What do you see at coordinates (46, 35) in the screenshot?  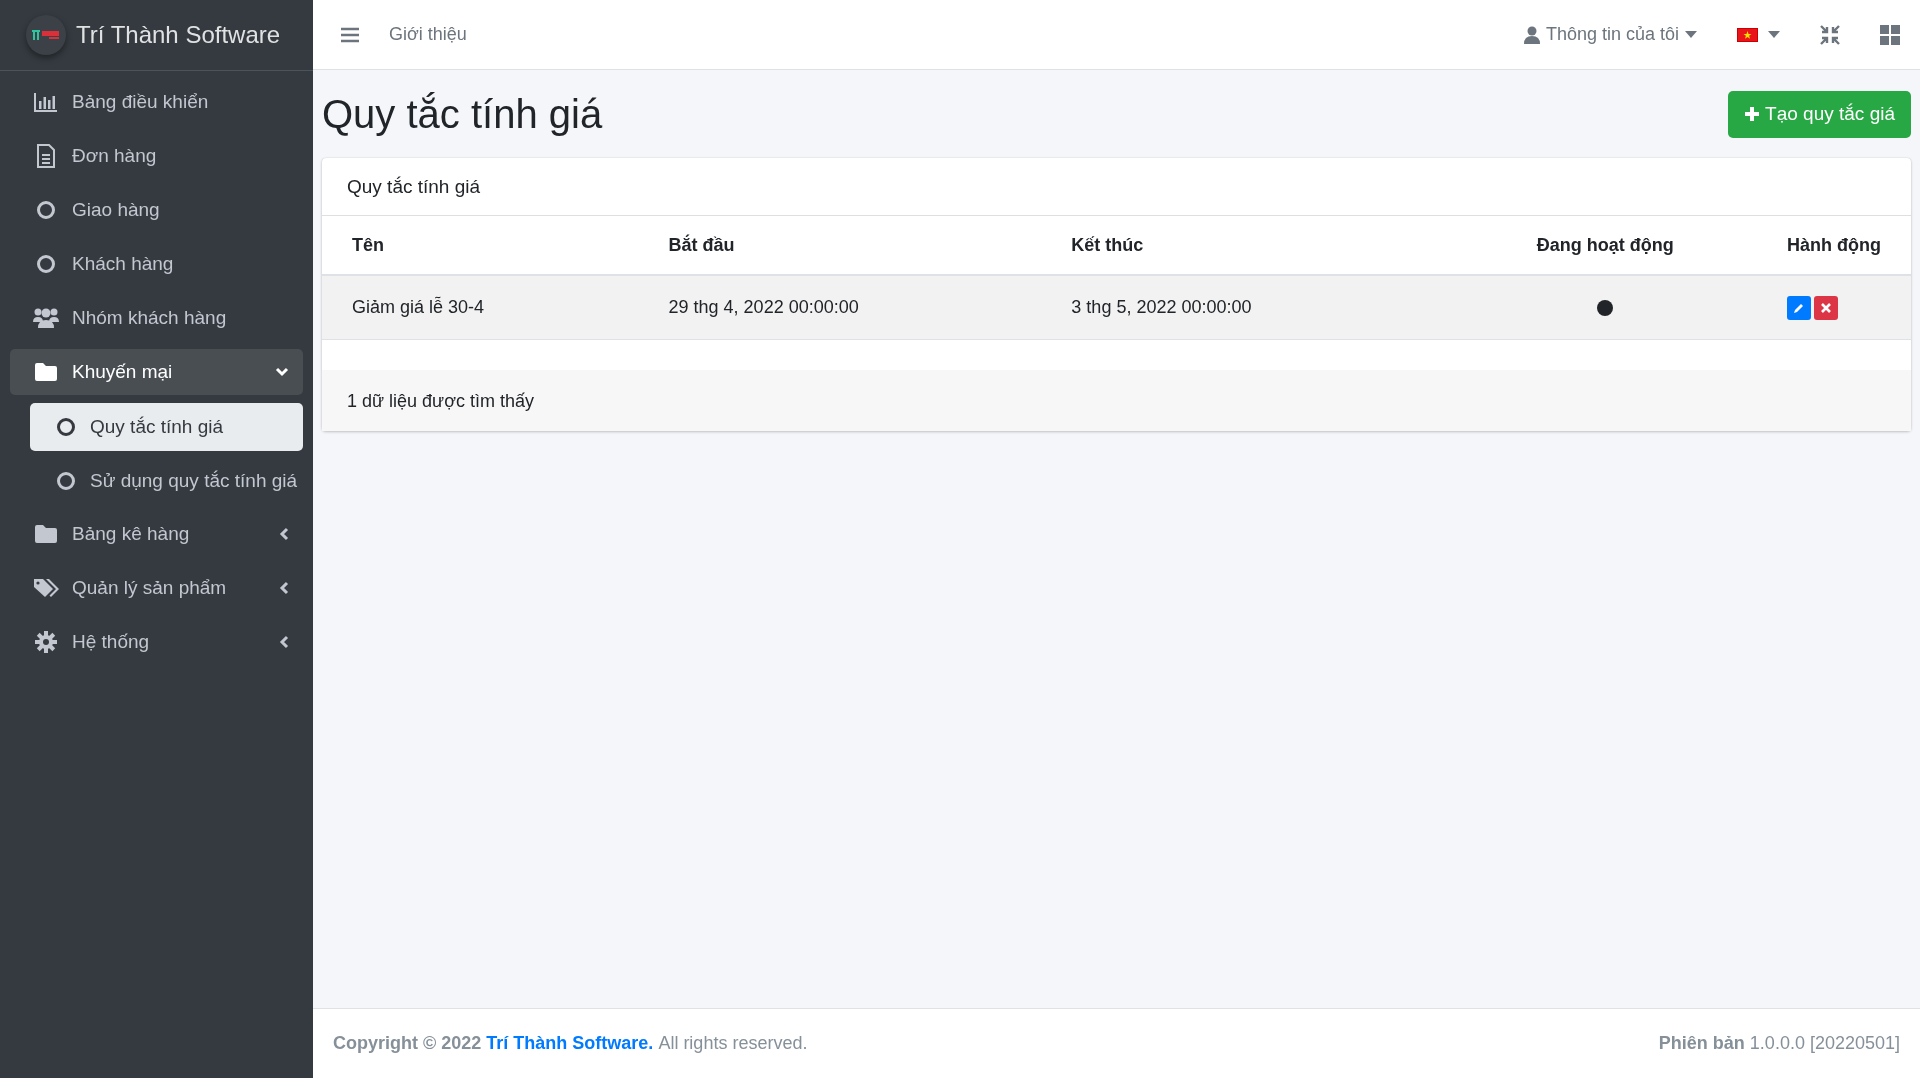 I see `logo-icon` at bounding box center [46, 35].